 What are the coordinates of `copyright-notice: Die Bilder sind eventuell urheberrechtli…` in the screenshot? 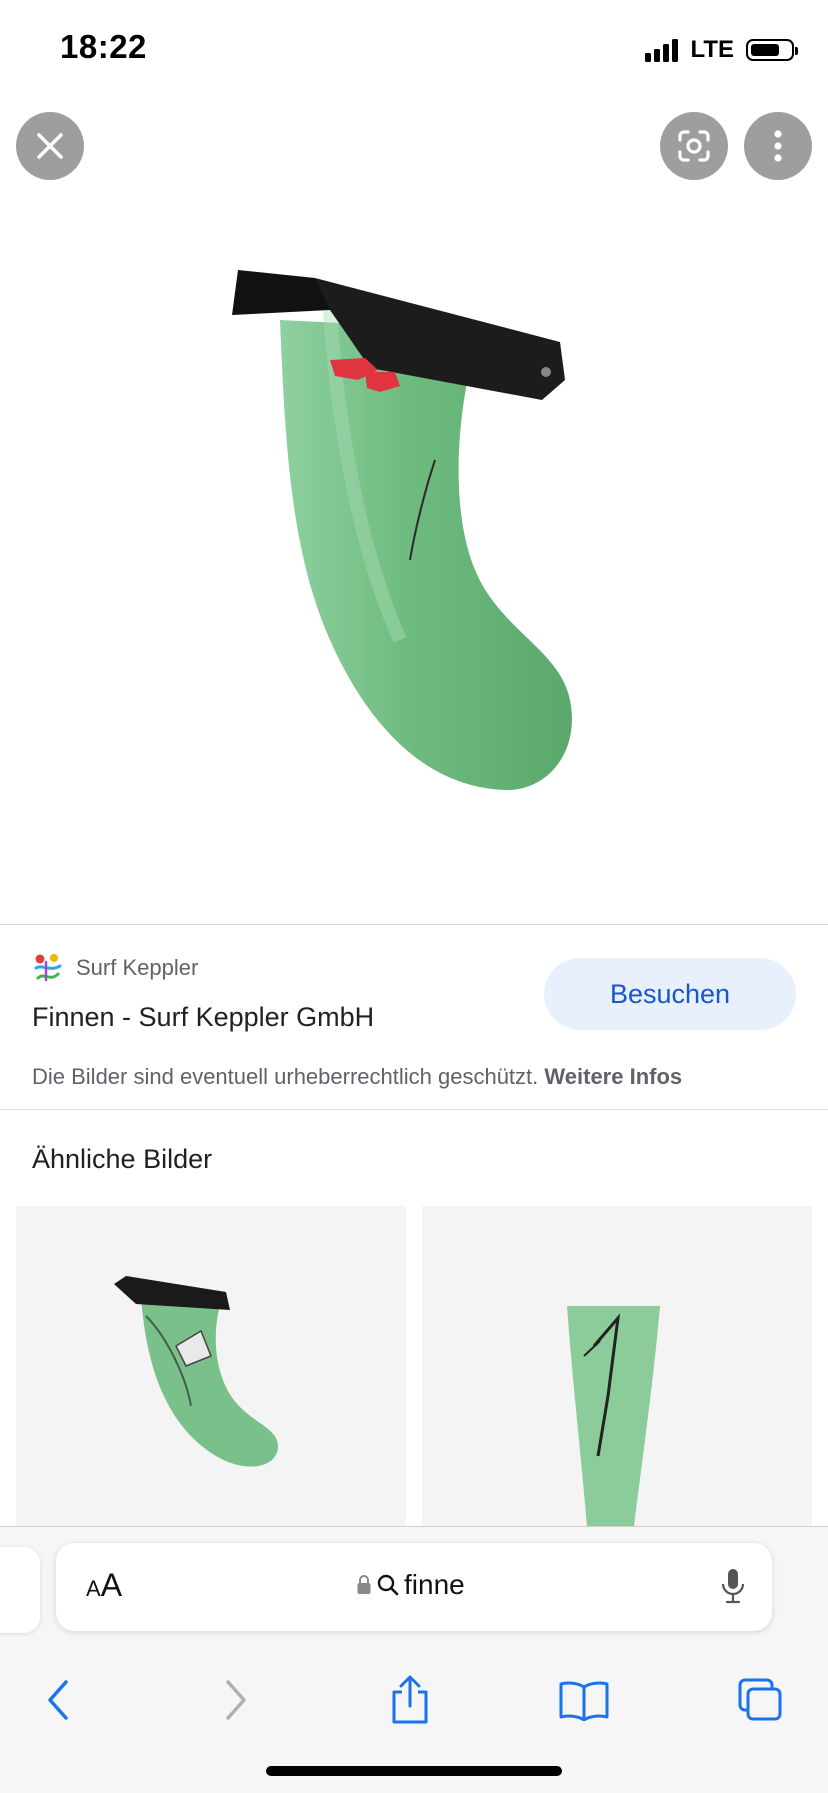 It's located at (357, 1077).